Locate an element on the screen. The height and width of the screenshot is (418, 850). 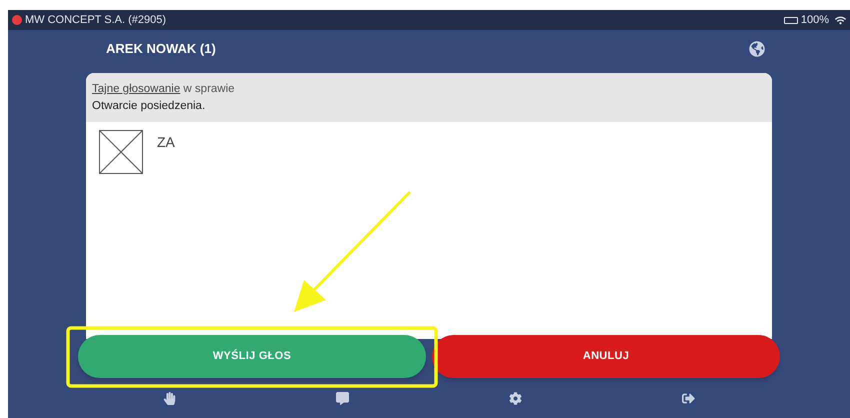
organization-name: MW CONCEPT S.A. (#2905) is located at coordinates (95, 20).